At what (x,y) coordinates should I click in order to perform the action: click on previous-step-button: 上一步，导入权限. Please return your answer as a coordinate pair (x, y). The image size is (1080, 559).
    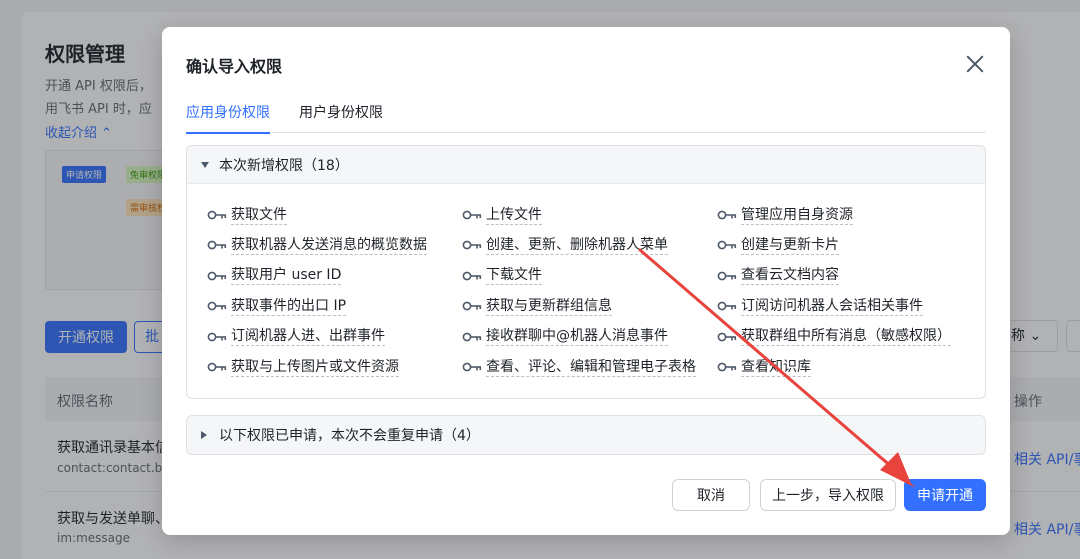
    Looking at the image, I should click on (828, 495).